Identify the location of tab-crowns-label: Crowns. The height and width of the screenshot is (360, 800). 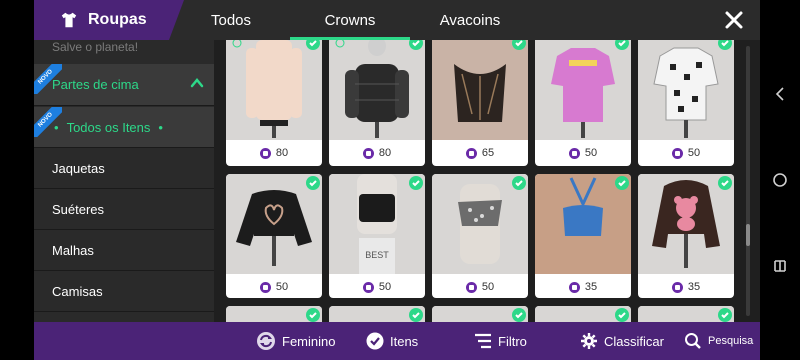
(350, 20).